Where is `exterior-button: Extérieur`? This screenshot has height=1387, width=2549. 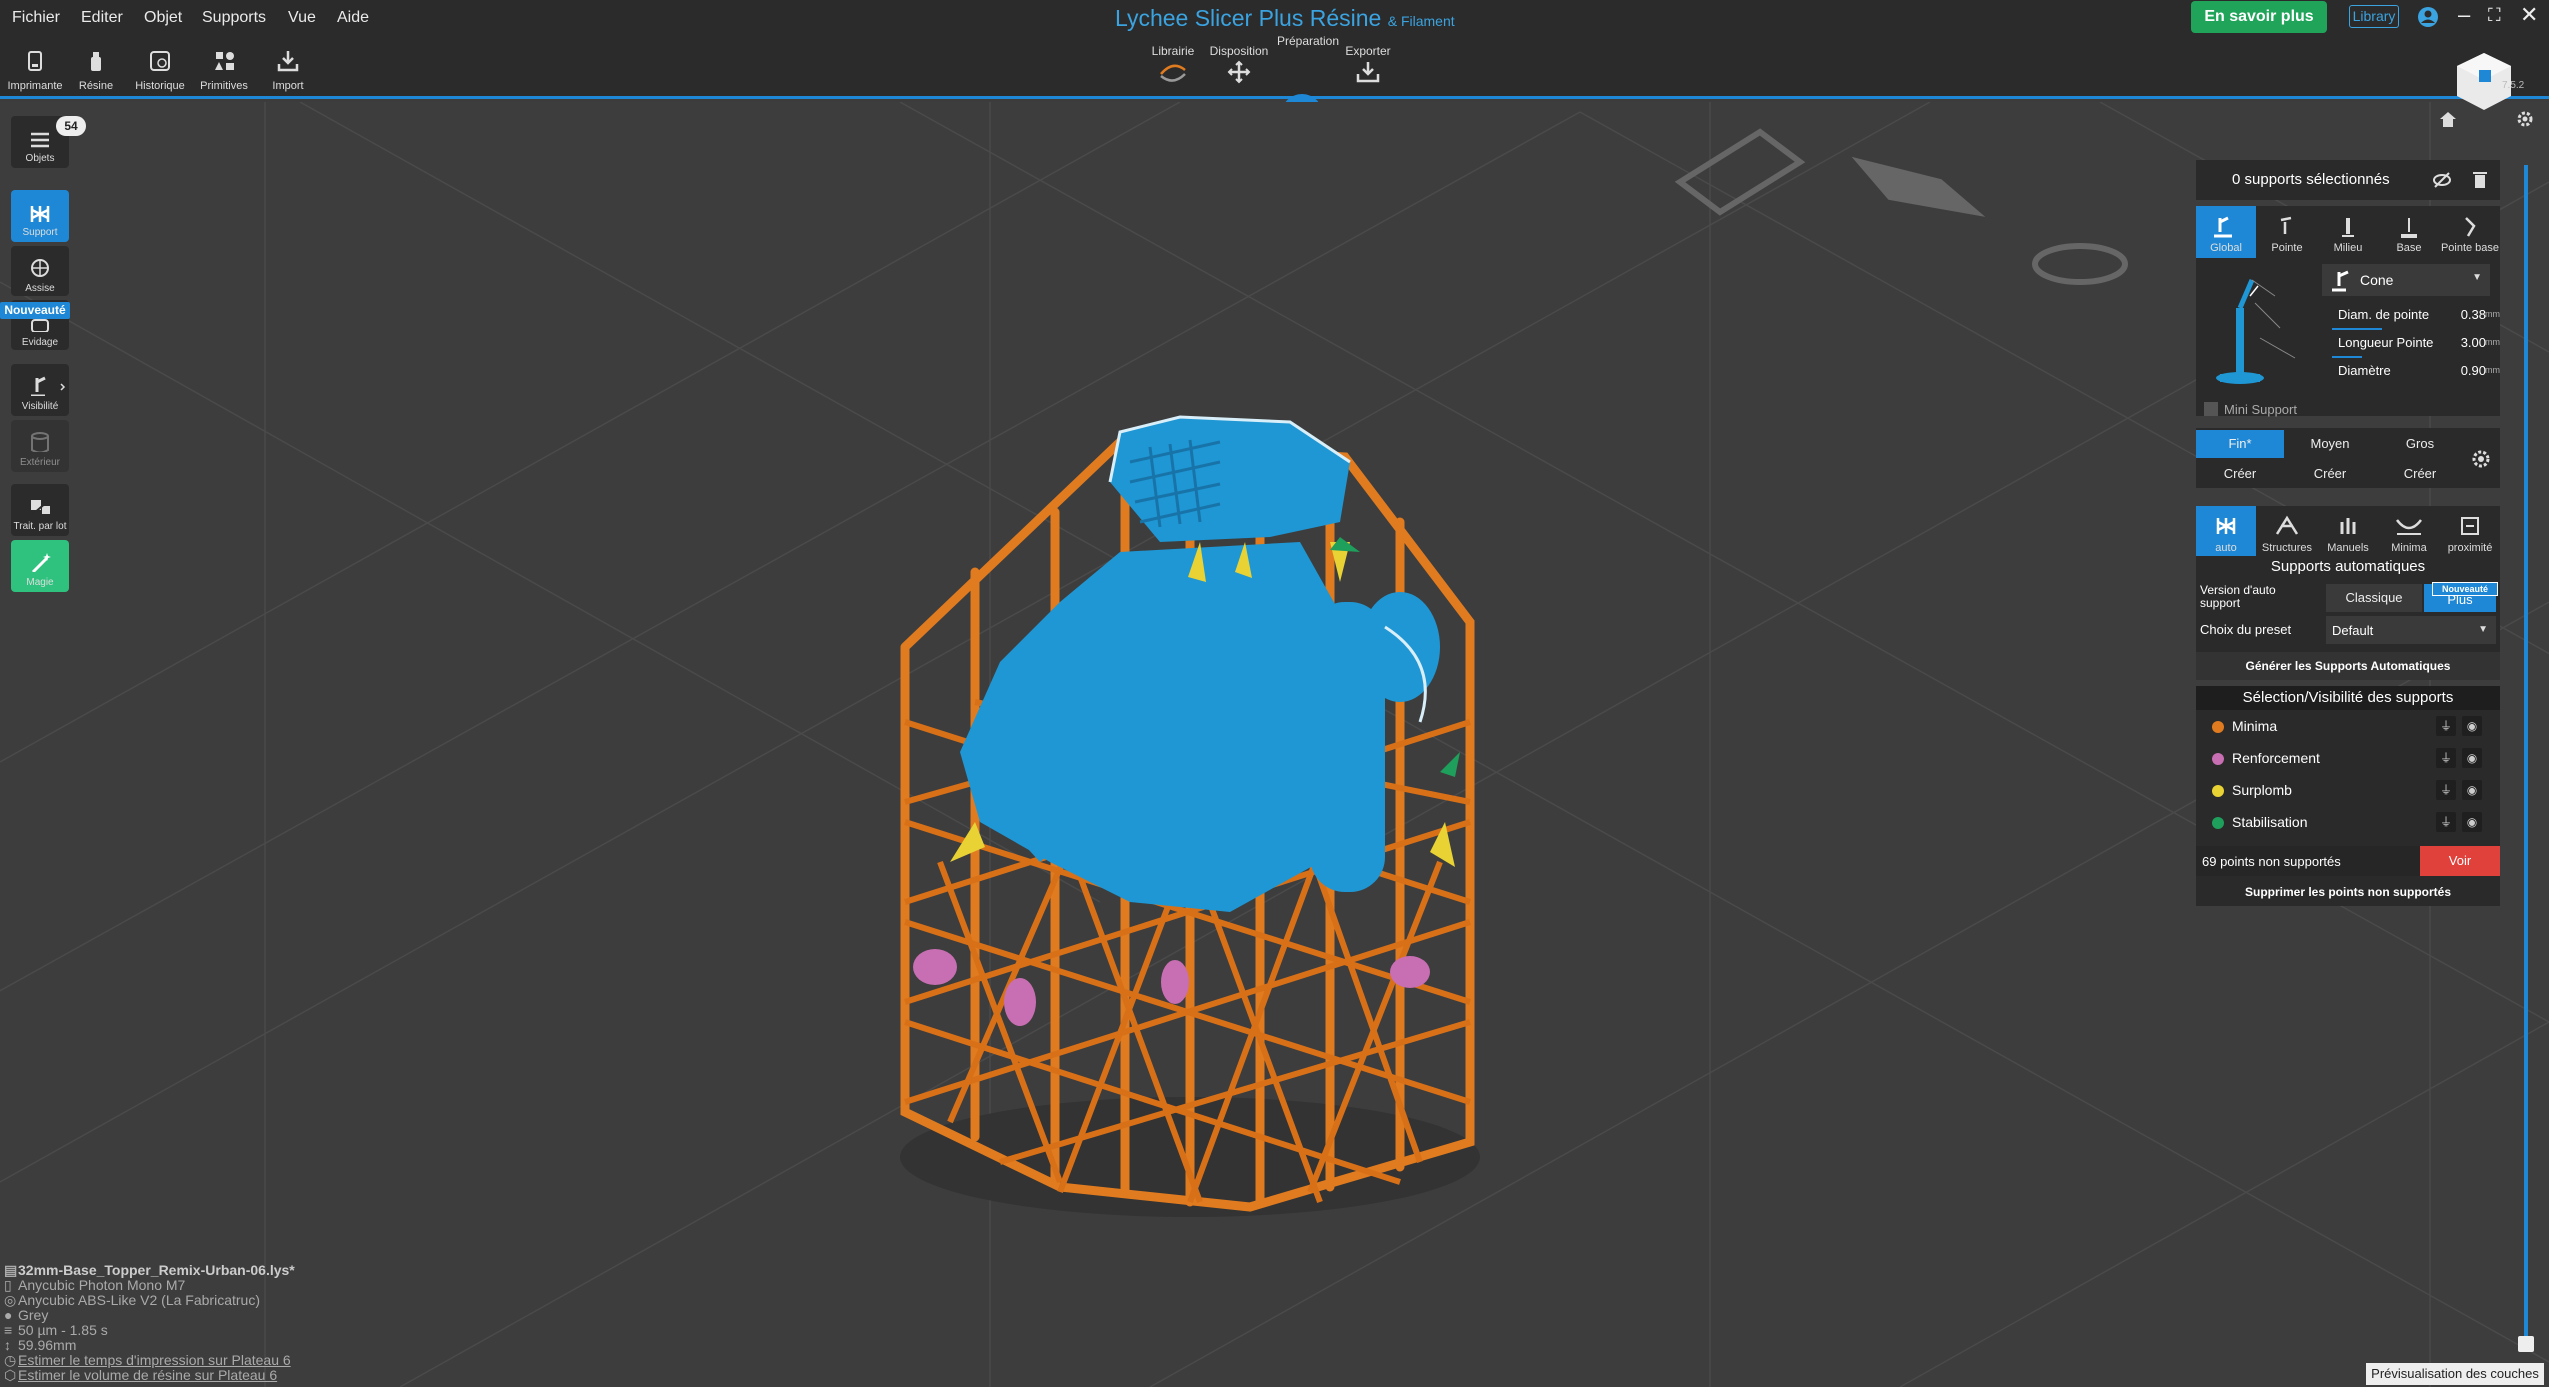
exterior-button: Extérieur is located at coordinates (40, 446).